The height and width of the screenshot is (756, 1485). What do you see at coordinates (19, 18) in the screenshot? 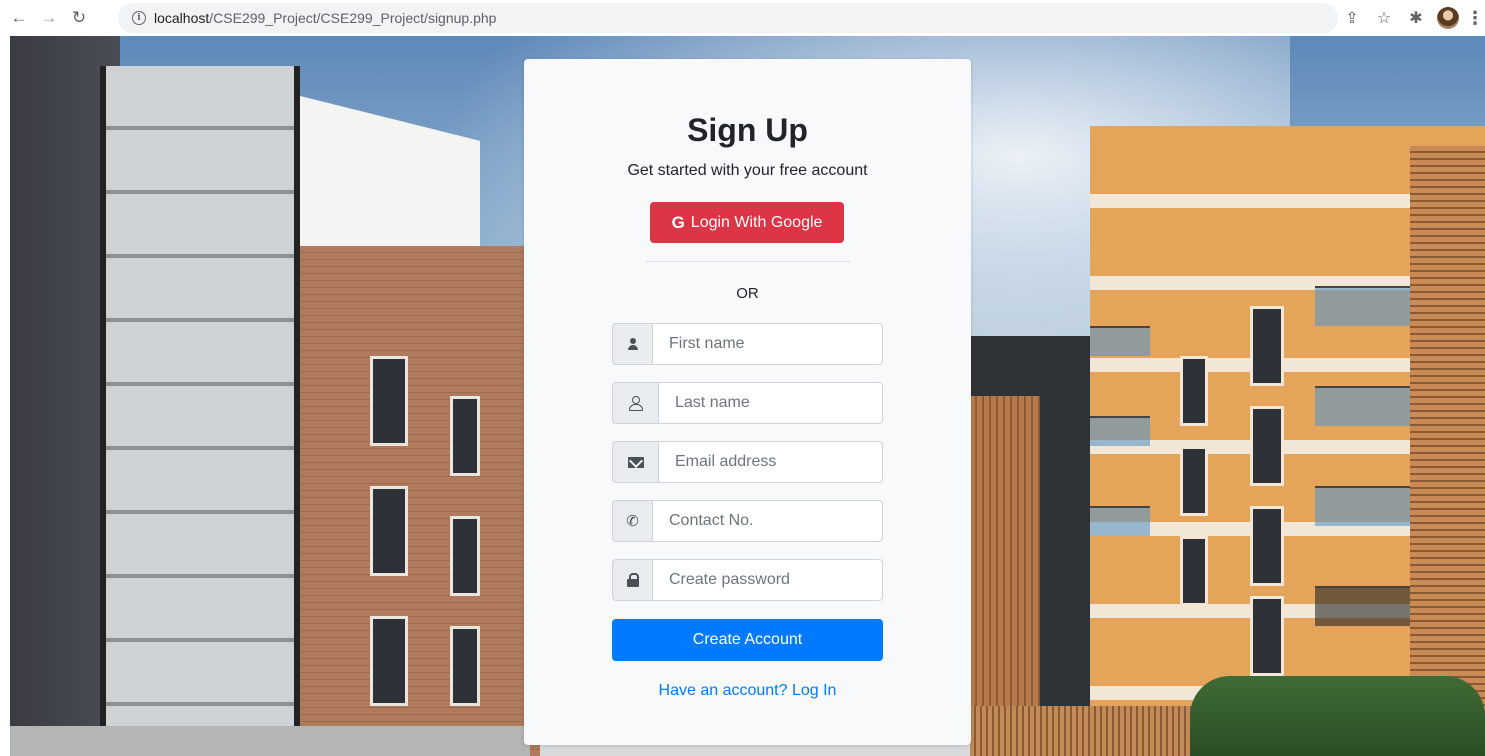
I see `back-arrow-icon: ←` at bounding box center [19, 18].